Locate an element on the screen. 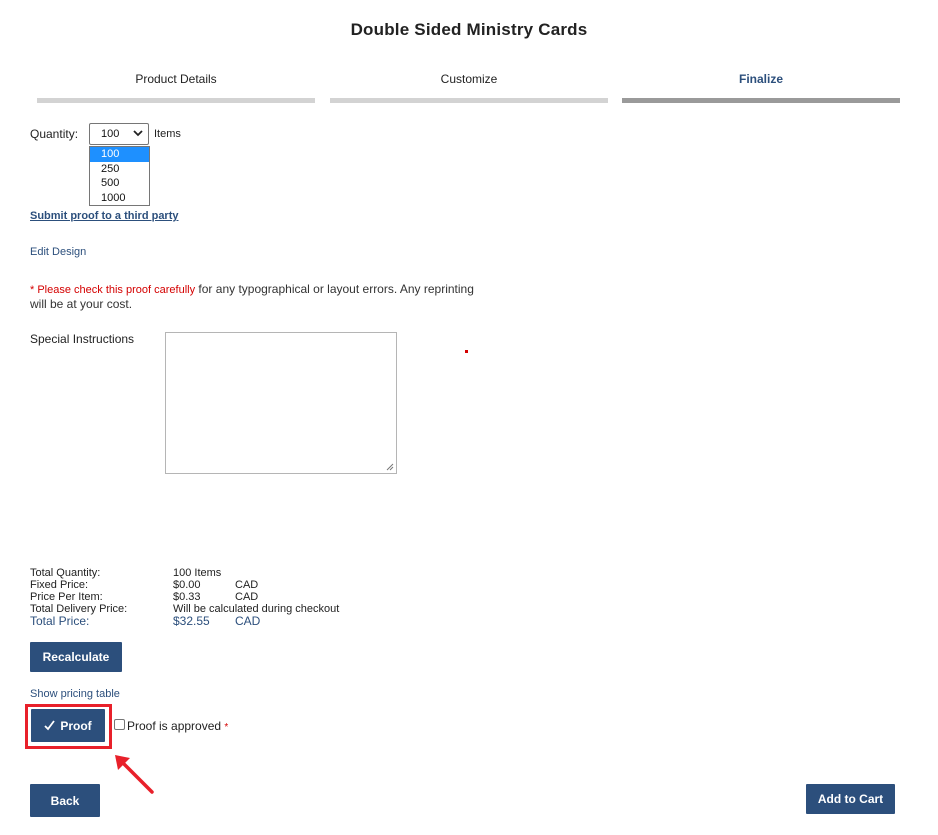 The width and height of the screenshot is (938, 835). price-per-item-value: $0.33 is located at coordinates (187, 597).